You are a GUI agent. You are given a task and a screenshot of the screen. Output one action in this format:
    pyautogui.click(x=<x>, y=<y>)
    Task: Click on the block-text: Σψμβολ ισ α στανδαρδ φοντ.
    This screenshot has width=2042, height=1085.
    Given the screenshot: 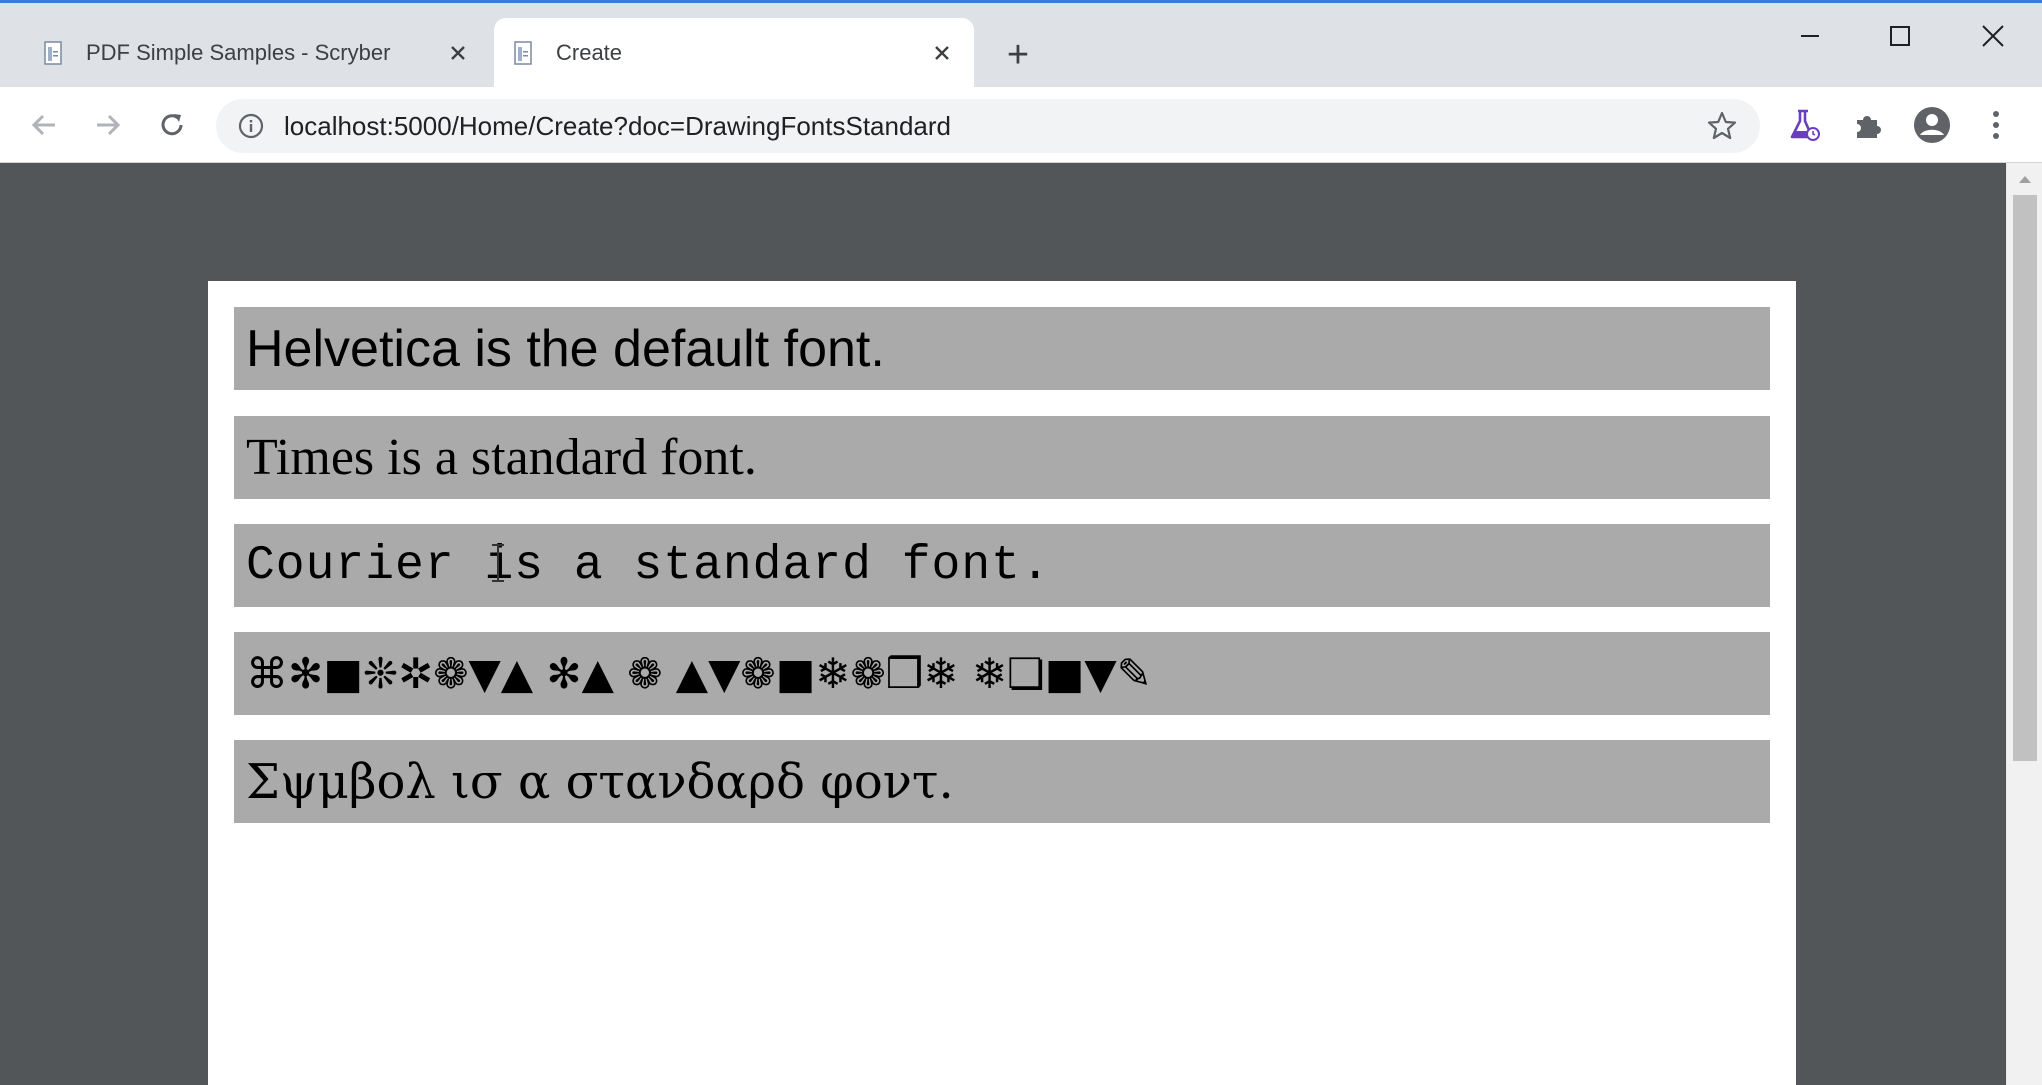 What is the action you would take?
    pyautogui.click(x=600, y=781)
    